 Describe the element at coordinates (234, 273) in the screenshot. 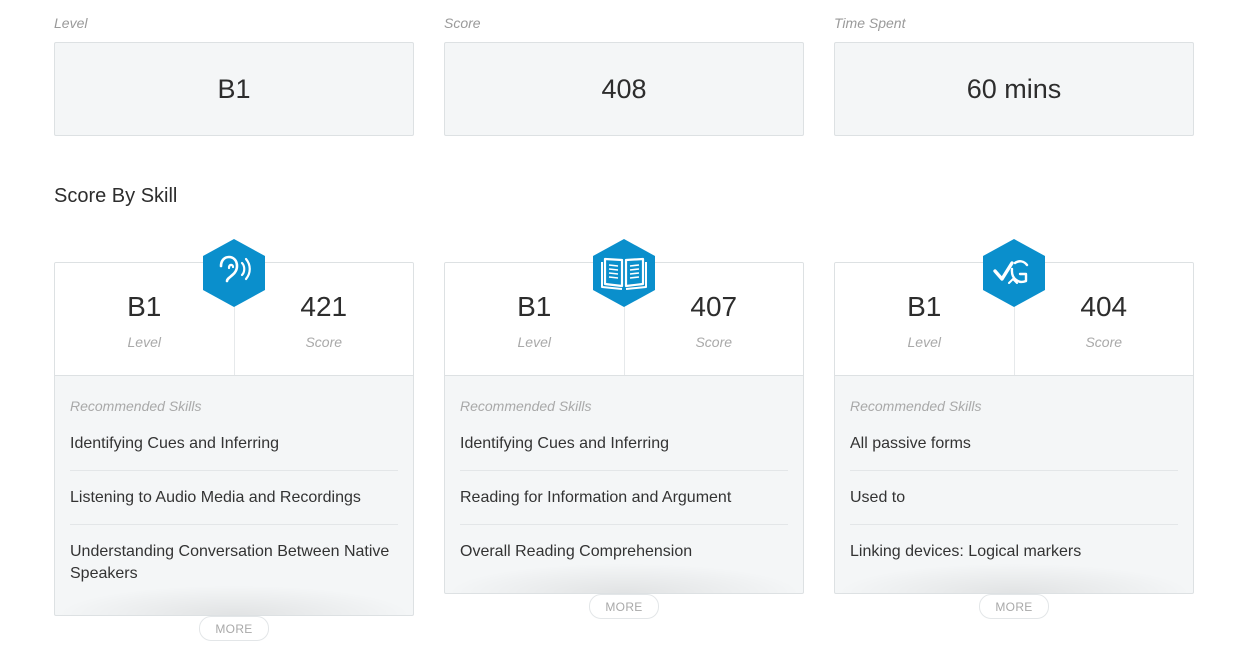

I see `ear-listening-icon` at that location.